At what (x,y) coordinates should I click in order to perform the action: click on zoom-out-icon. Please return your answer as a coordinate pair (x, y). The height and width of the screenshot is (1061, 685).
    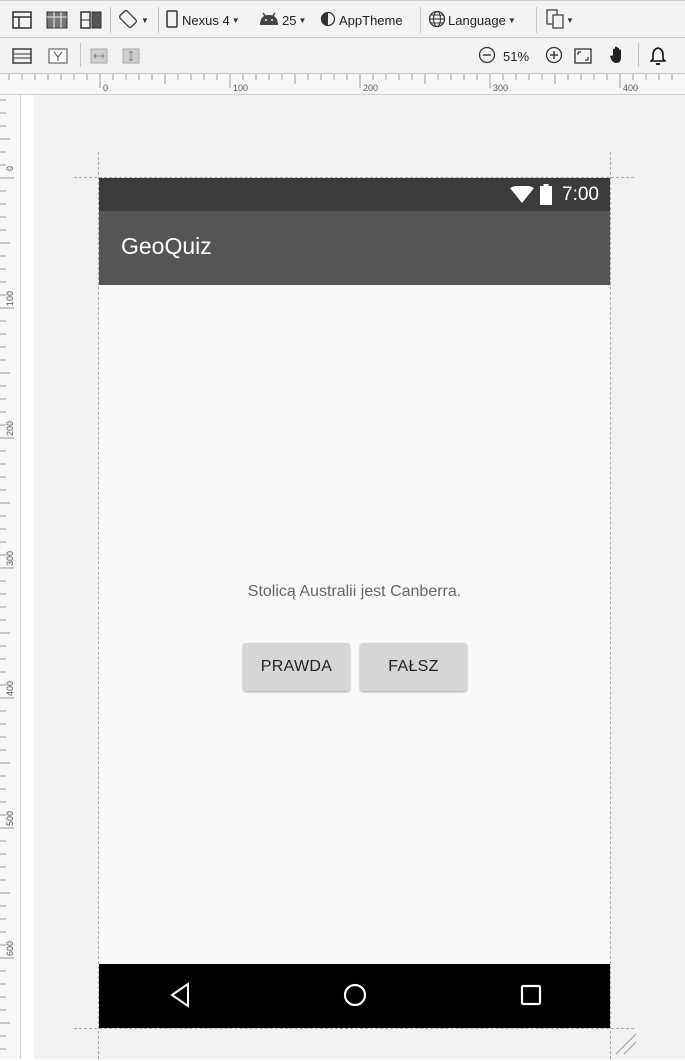
    Looking at the image, I should click on (487, 56).